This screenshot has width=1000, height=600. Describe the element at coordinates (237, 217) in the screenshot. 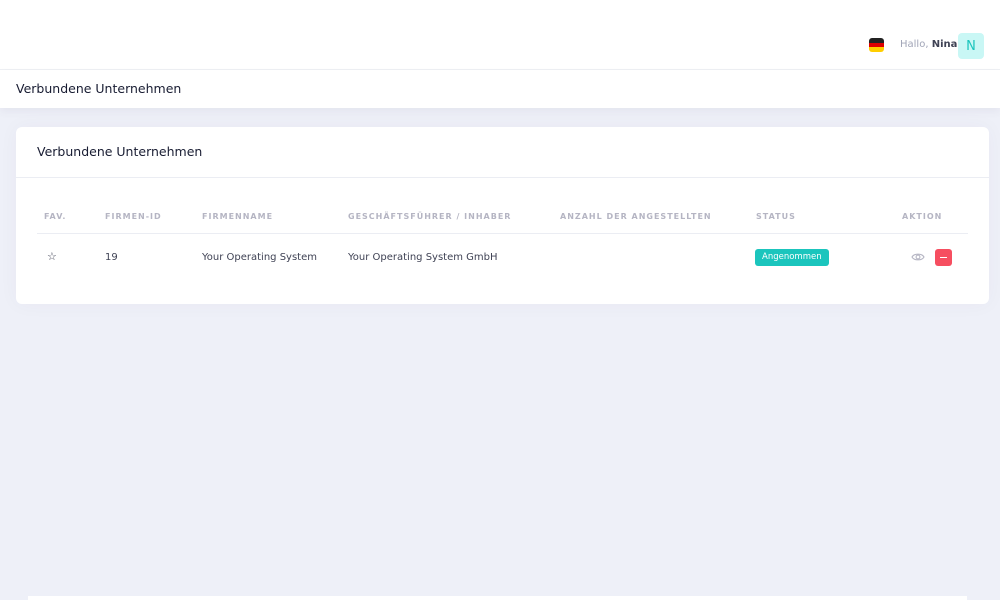

I see `column-header-company-name: FIRMENNAME` at that location.